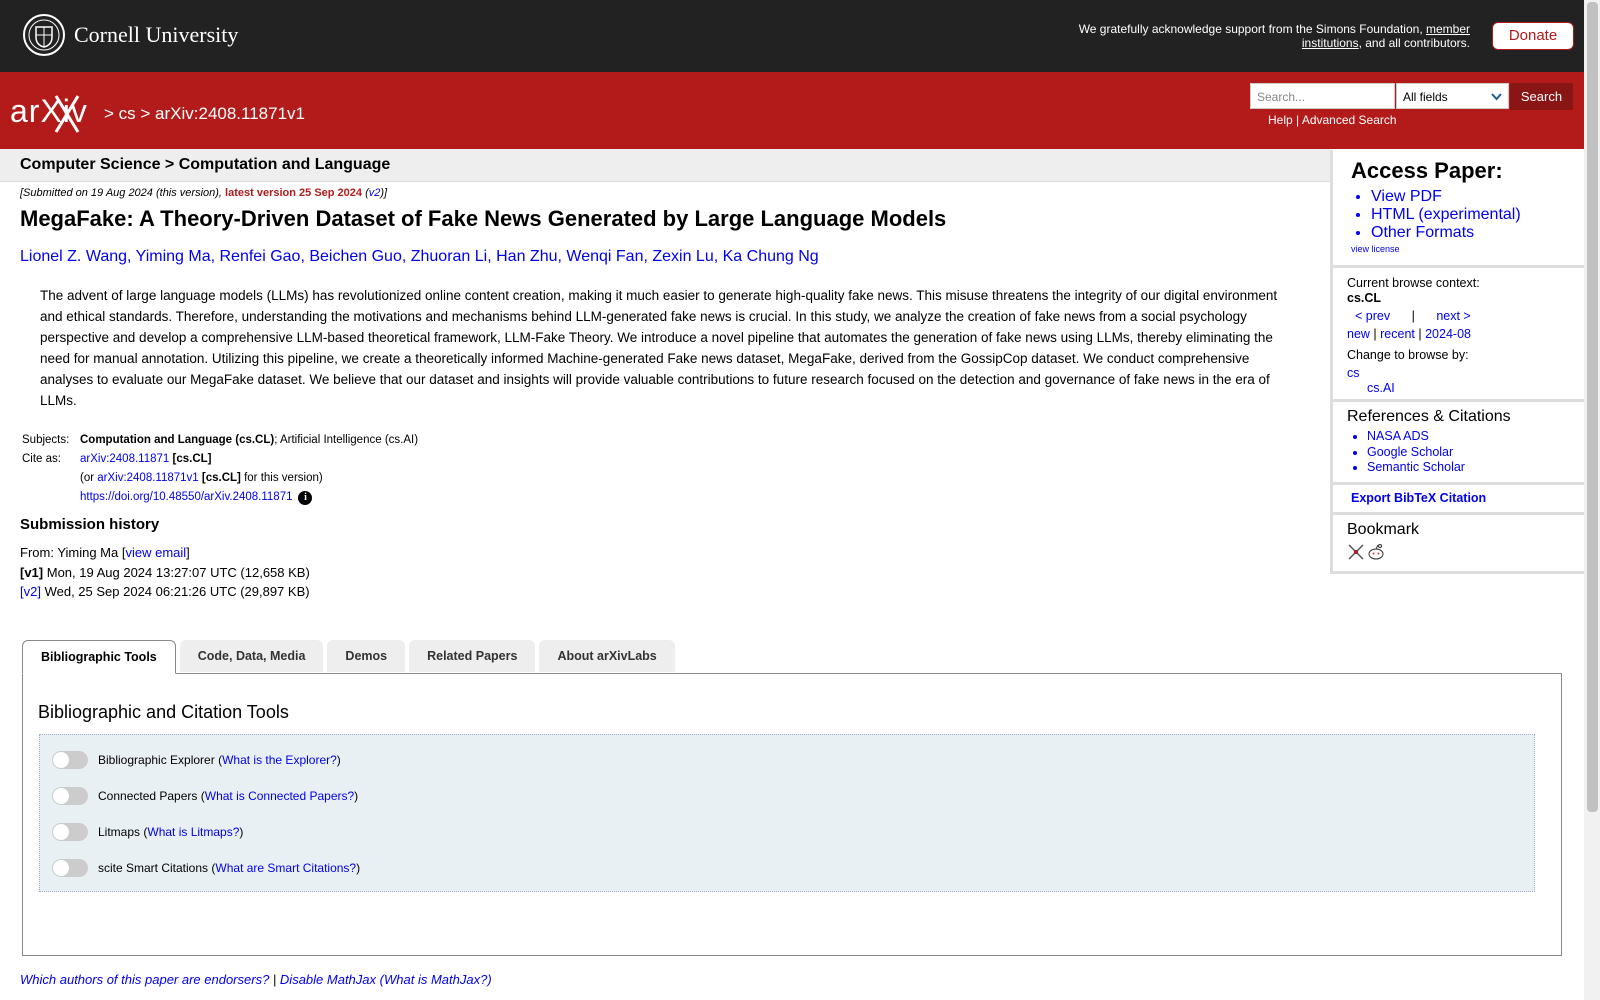  I want to click on view-license-link: view license, so click(1460, 249).